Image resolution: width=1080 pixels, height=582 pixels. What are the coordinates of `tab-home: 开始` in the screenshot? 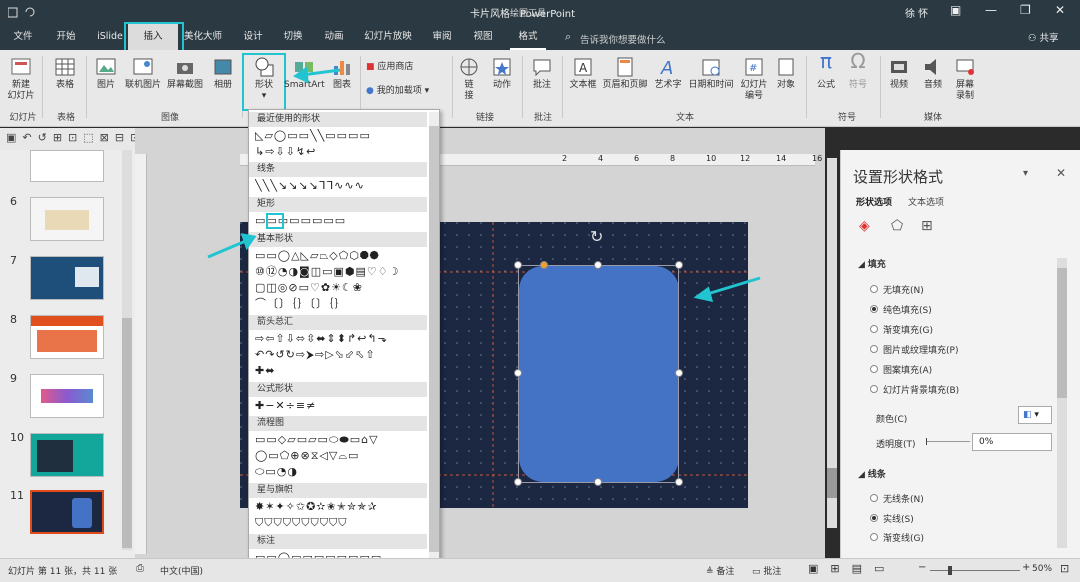 It's located at (66, 37).